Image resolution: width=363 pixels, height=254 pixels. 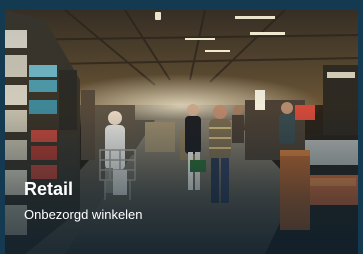 What do you see at coordinates (83, 200) in the screenshot?
I see `card-caption: Retail Onbezorgd winkelen` at bounding box center [83, 200].